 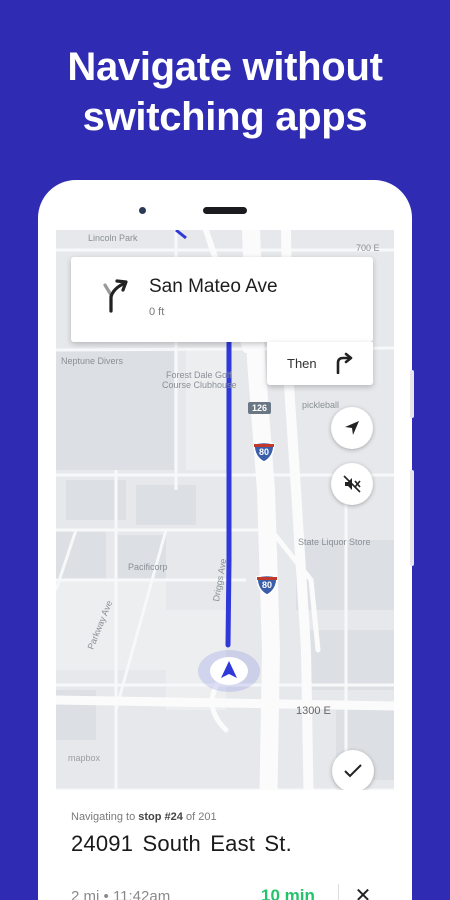 I want to click on navigation-arrow-icon, so click(x=352, y=428).